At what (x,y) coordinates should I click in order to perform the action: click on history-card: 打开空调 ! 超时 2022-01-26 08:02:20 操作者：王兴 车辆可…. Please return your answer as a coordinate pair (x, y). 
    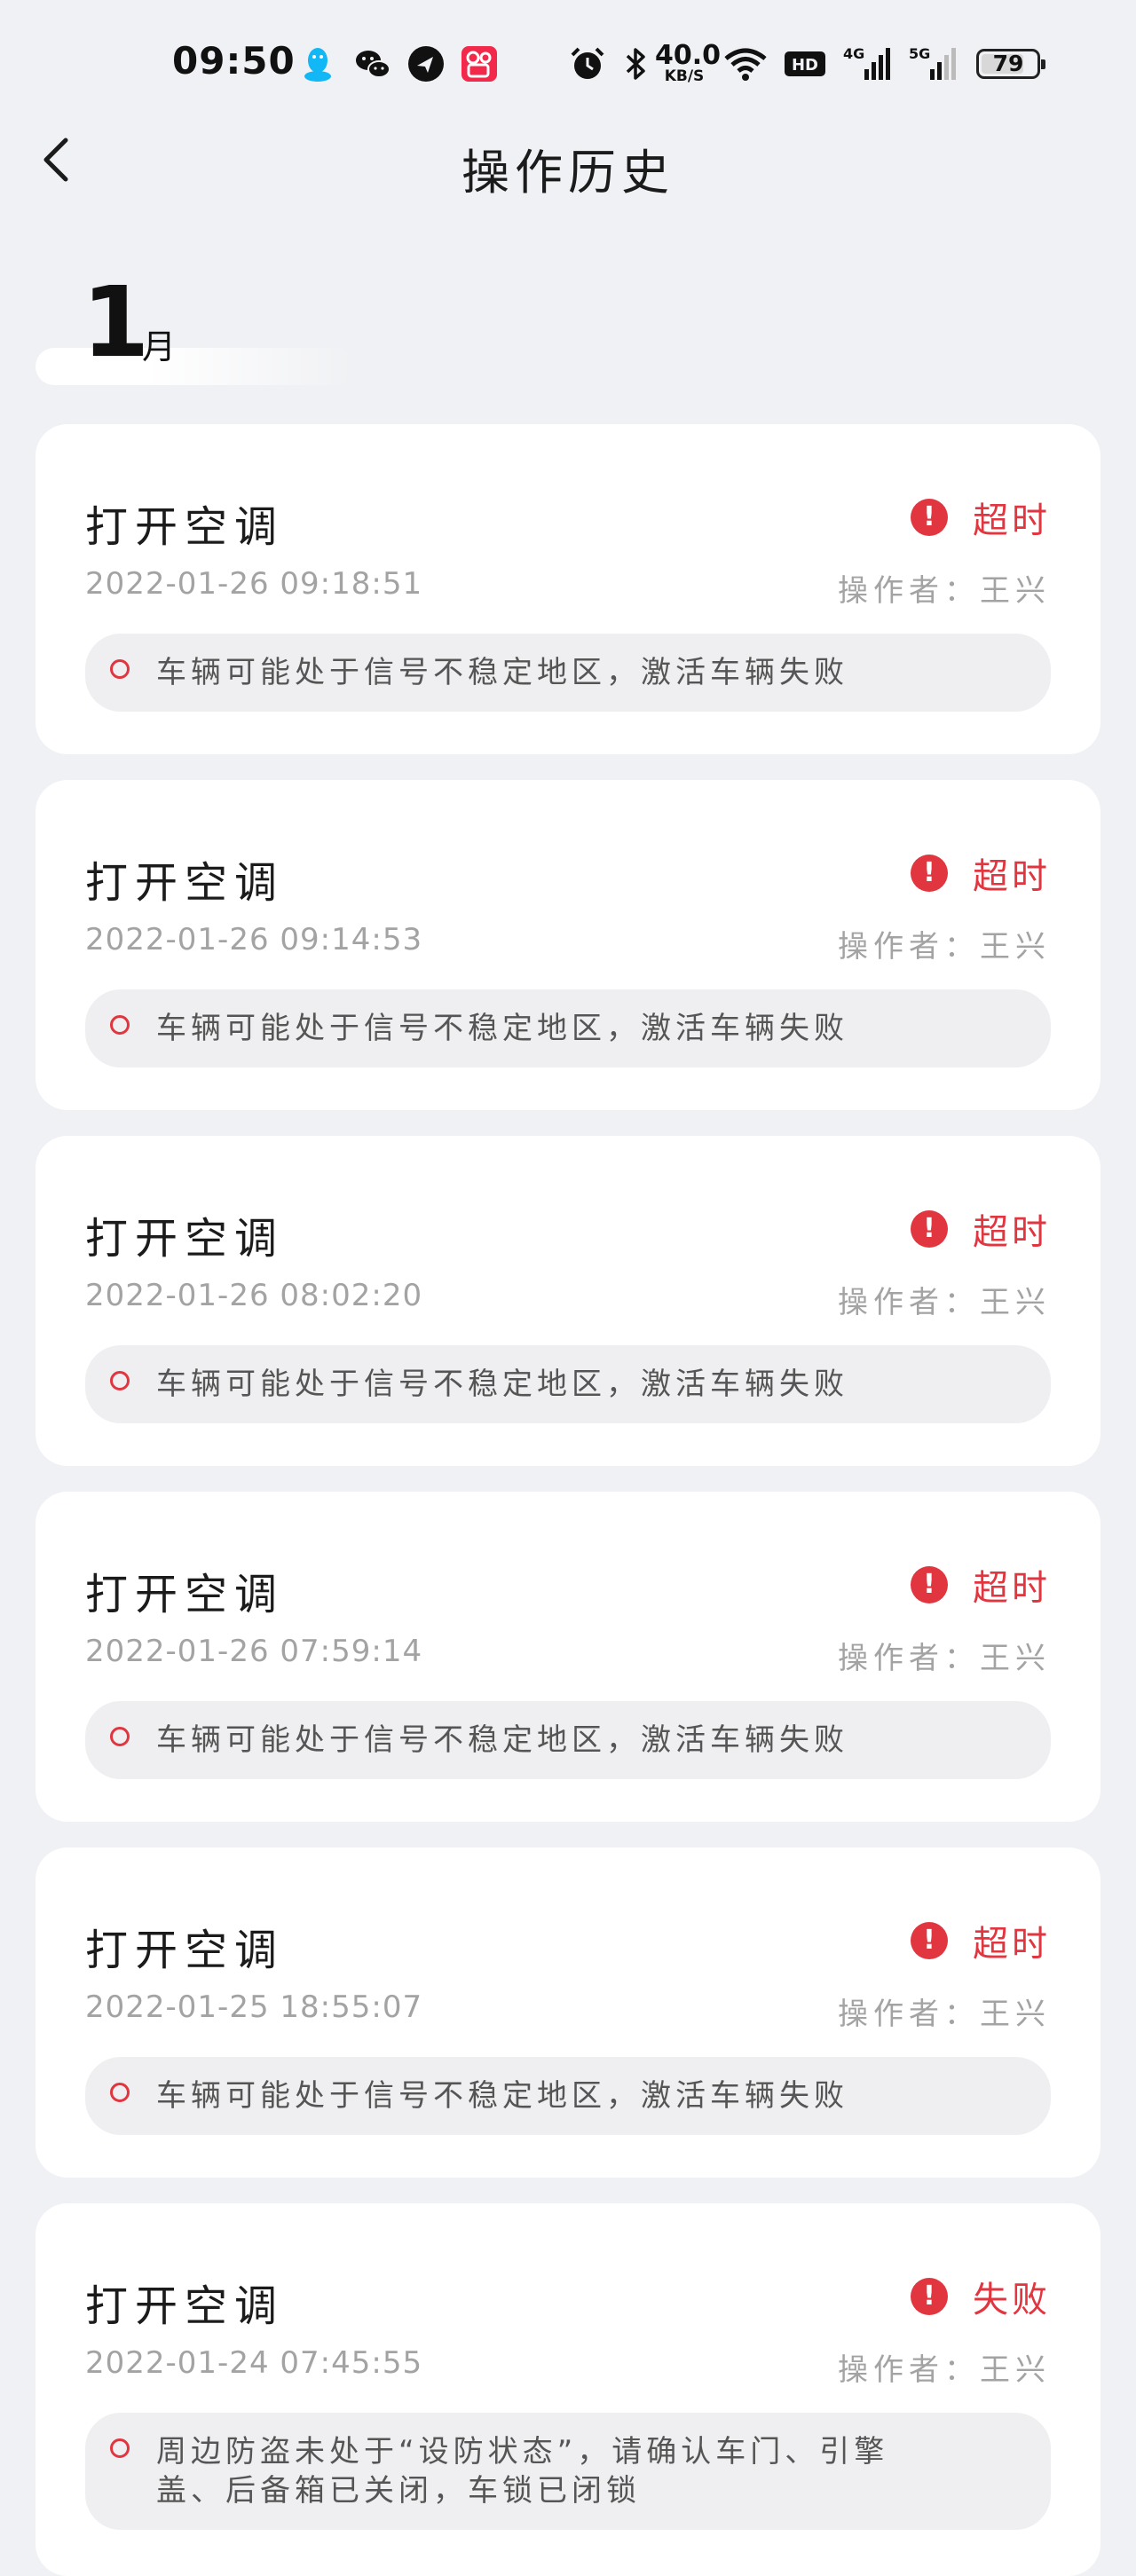
    Looking at the image, I should click on (568, 1301).